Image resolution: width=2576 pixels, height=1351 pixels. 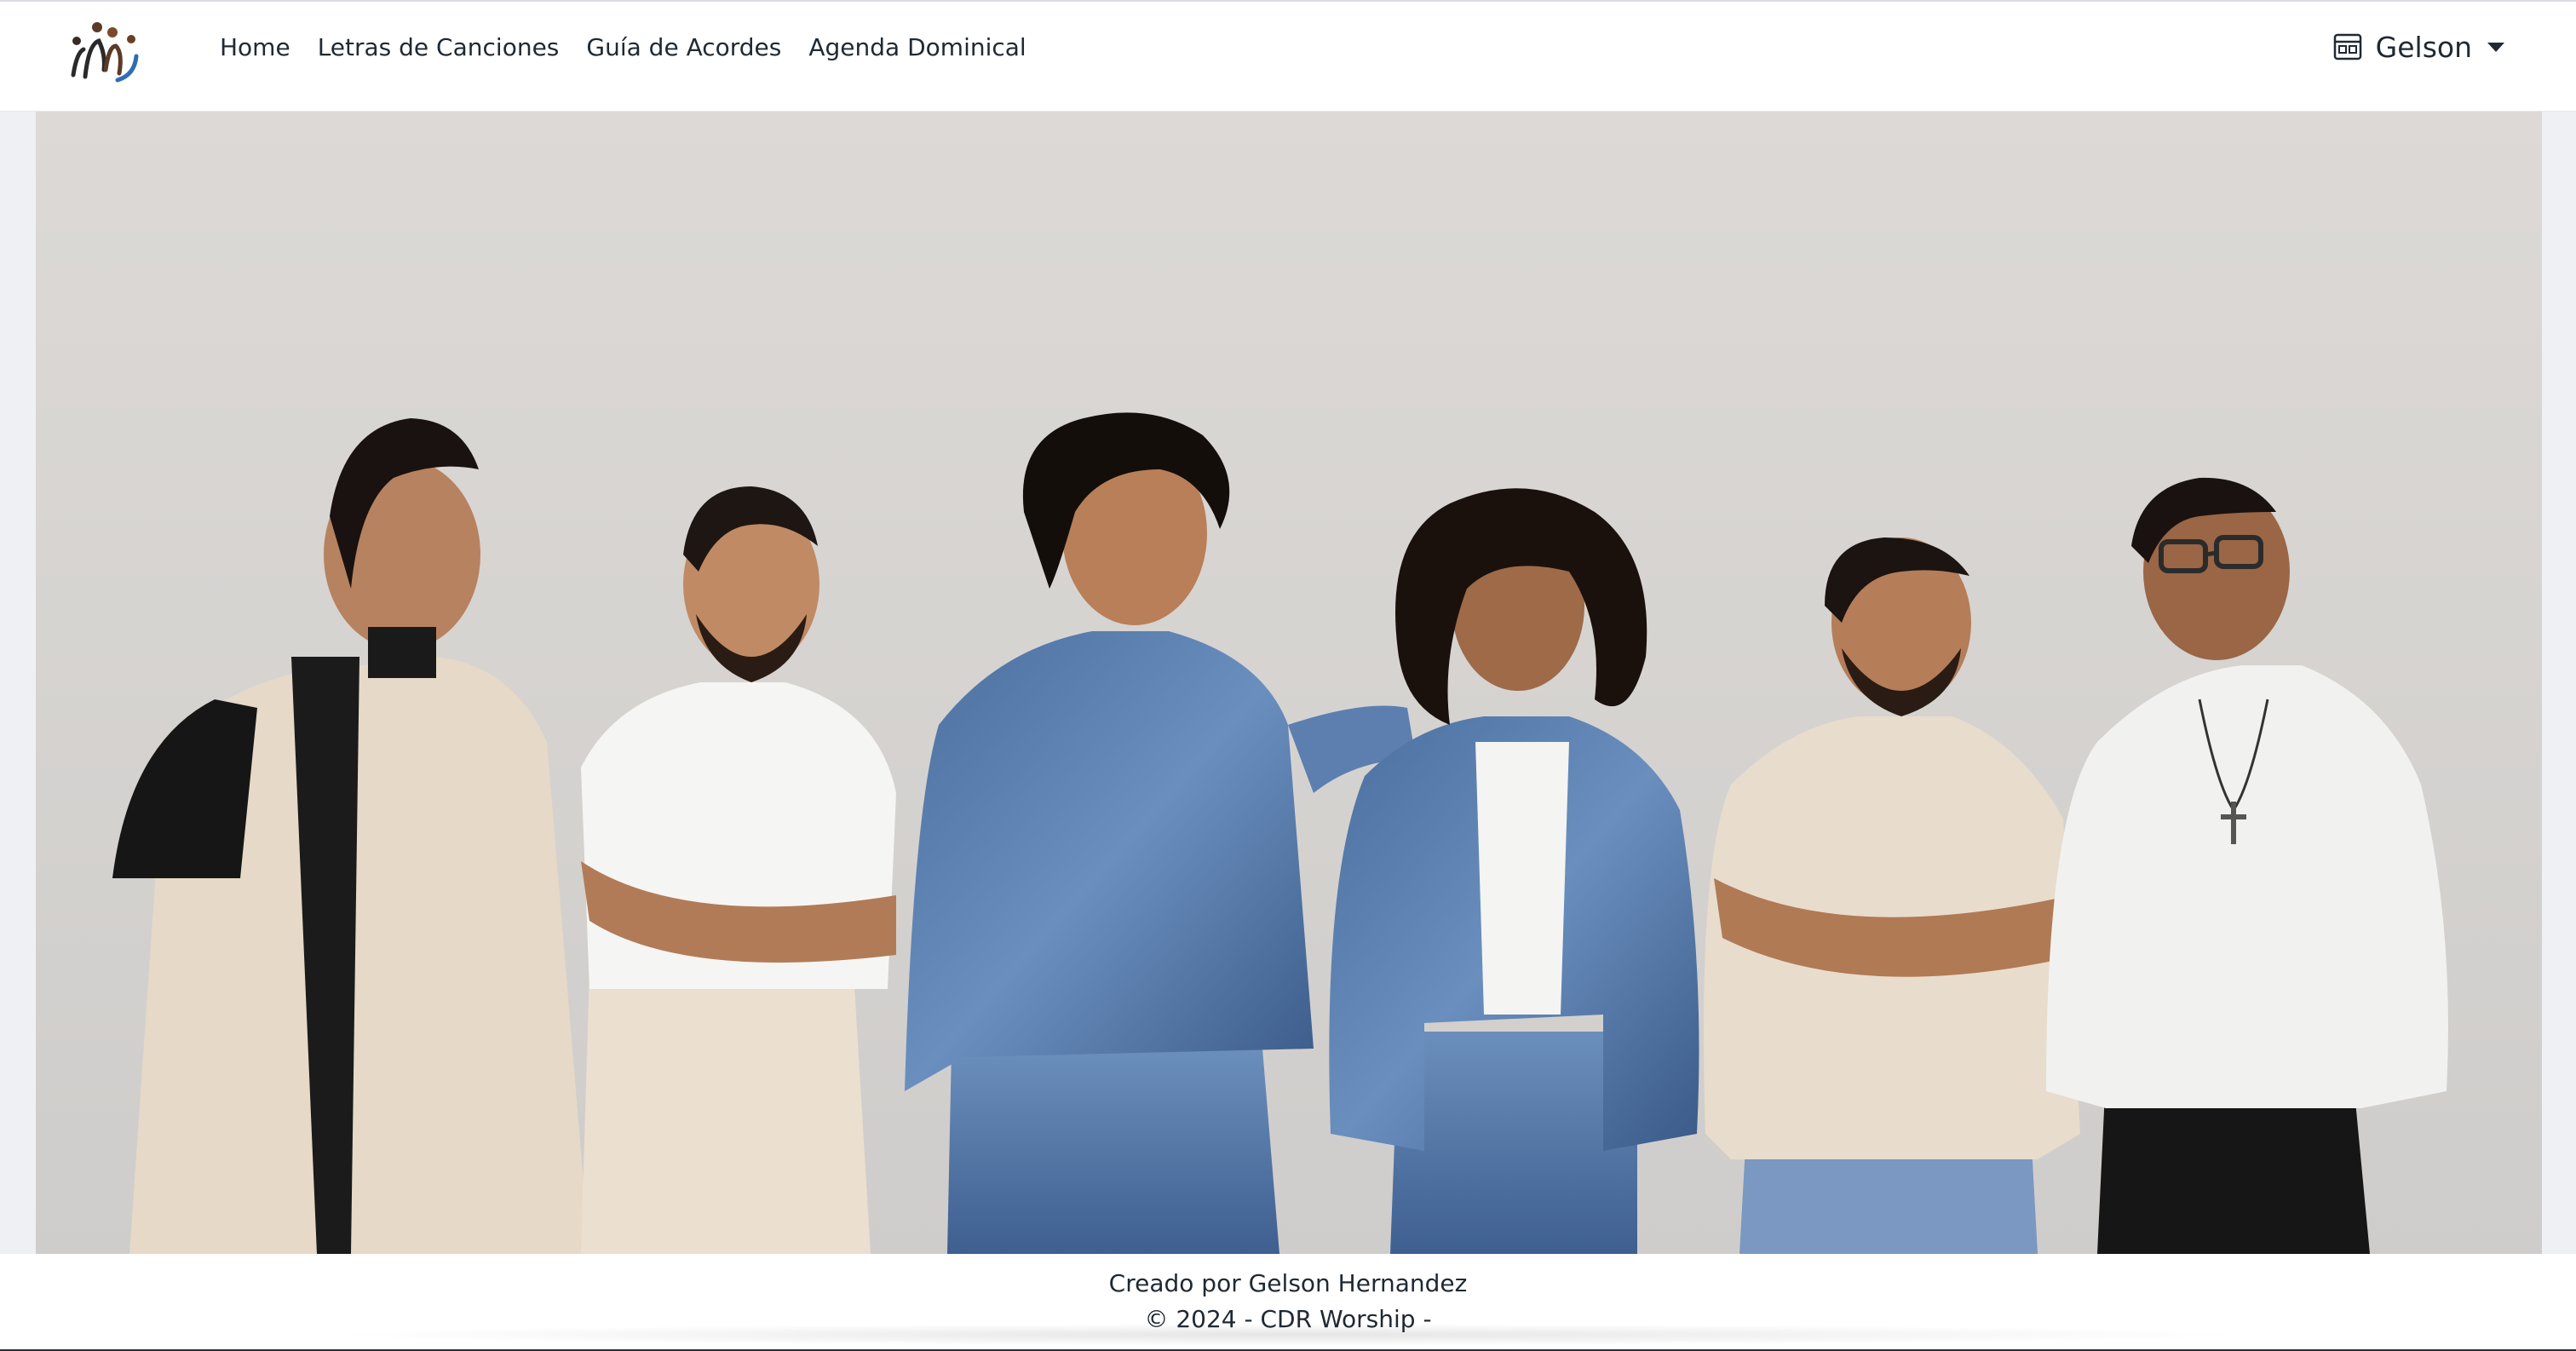 I want to click on nav-link-home: Home, so click(x=255, y=47).